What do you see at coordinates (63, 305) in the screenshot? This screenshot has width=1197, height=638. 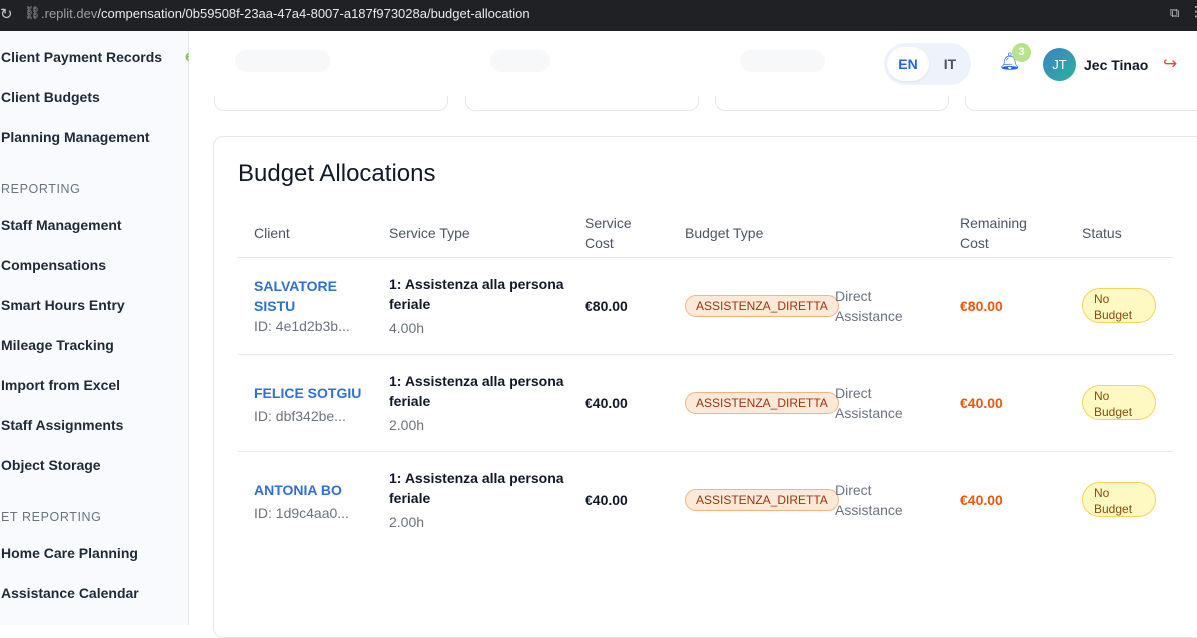 I see `sidebar-item-smart-hours-entry: Smart Hours Entry` at bounding box center [63, 305].